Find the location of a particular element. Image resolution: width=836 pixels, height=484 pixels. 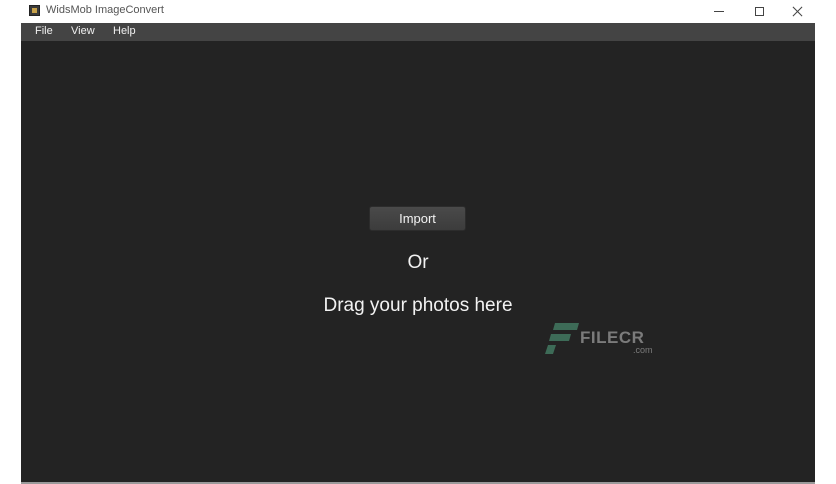

or-label: Or is located at coordinates (418, 262).